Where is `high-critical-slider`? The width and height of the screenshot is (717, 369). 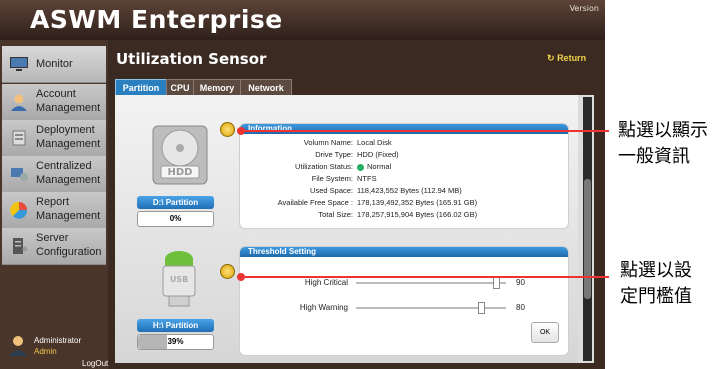 high-critical-slider is located at coordinates (431, 283).